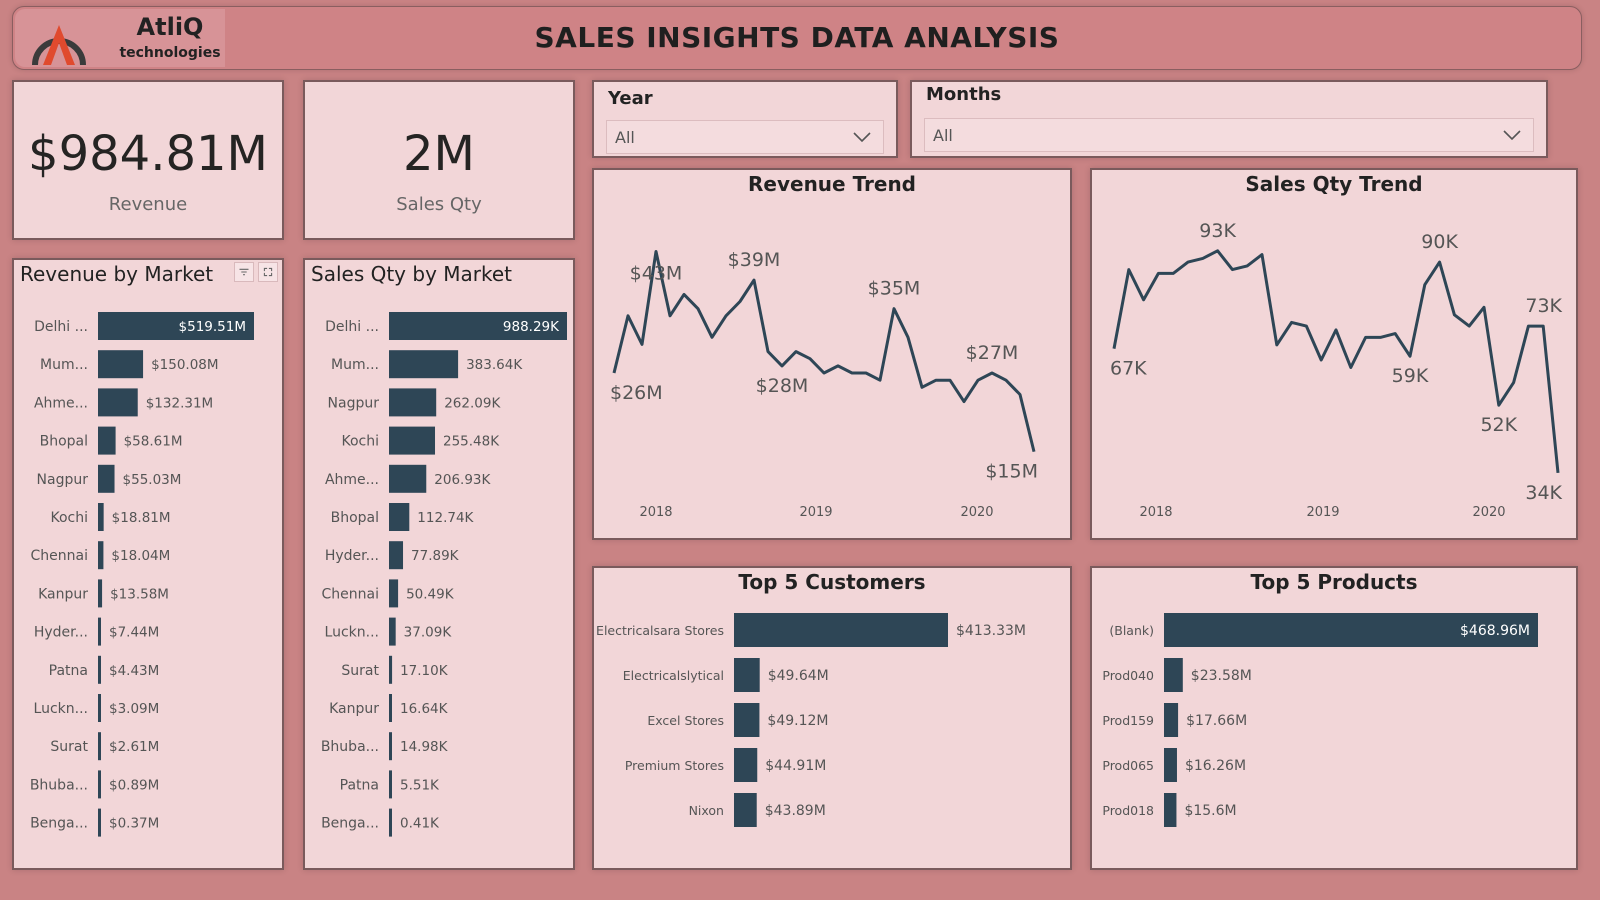 Image resolution: width=1600 pixels, height=900 pixels. I want to click on data-label: $132.31M, so click(179, 403).